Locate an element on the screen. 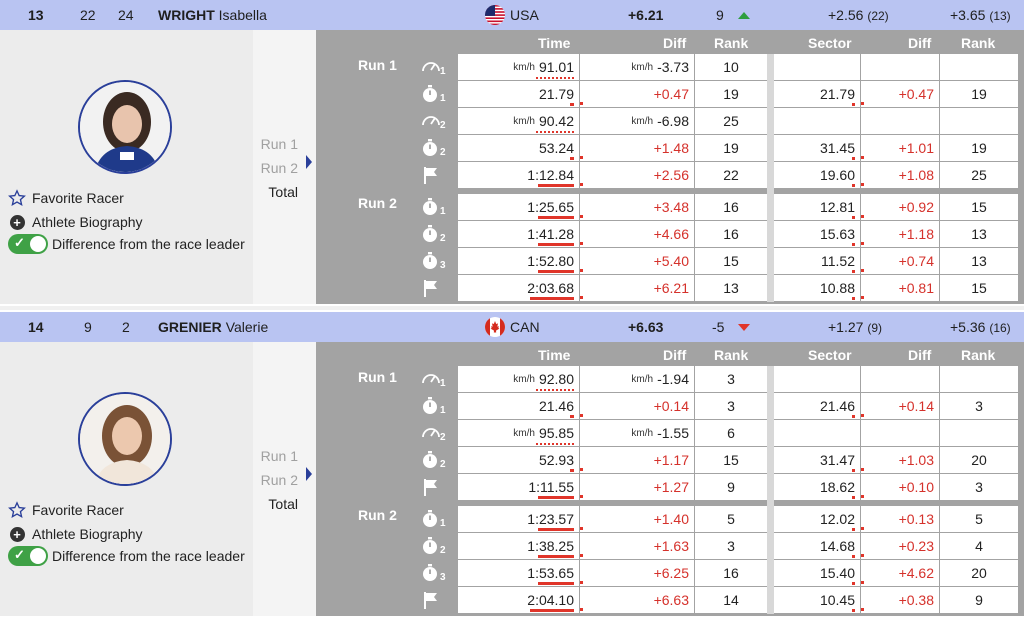 This screenshot has height=618, width=1024. cell-diff: +5.40 is located at coordinates (637, 261).